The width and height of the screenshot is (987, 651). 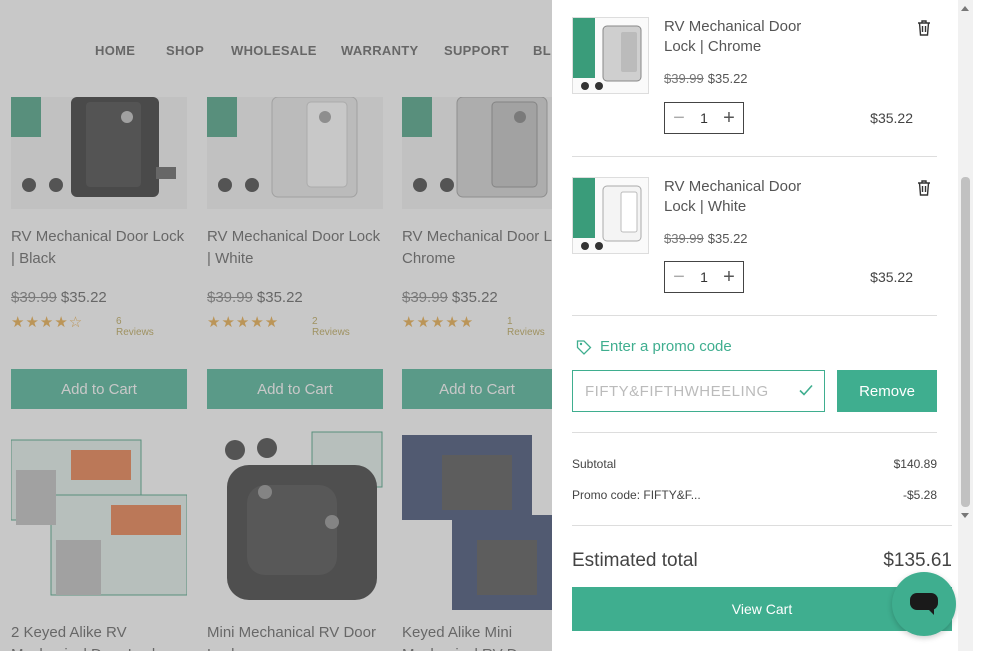 I want to click on scrollbar, so click(x=965, y=325).